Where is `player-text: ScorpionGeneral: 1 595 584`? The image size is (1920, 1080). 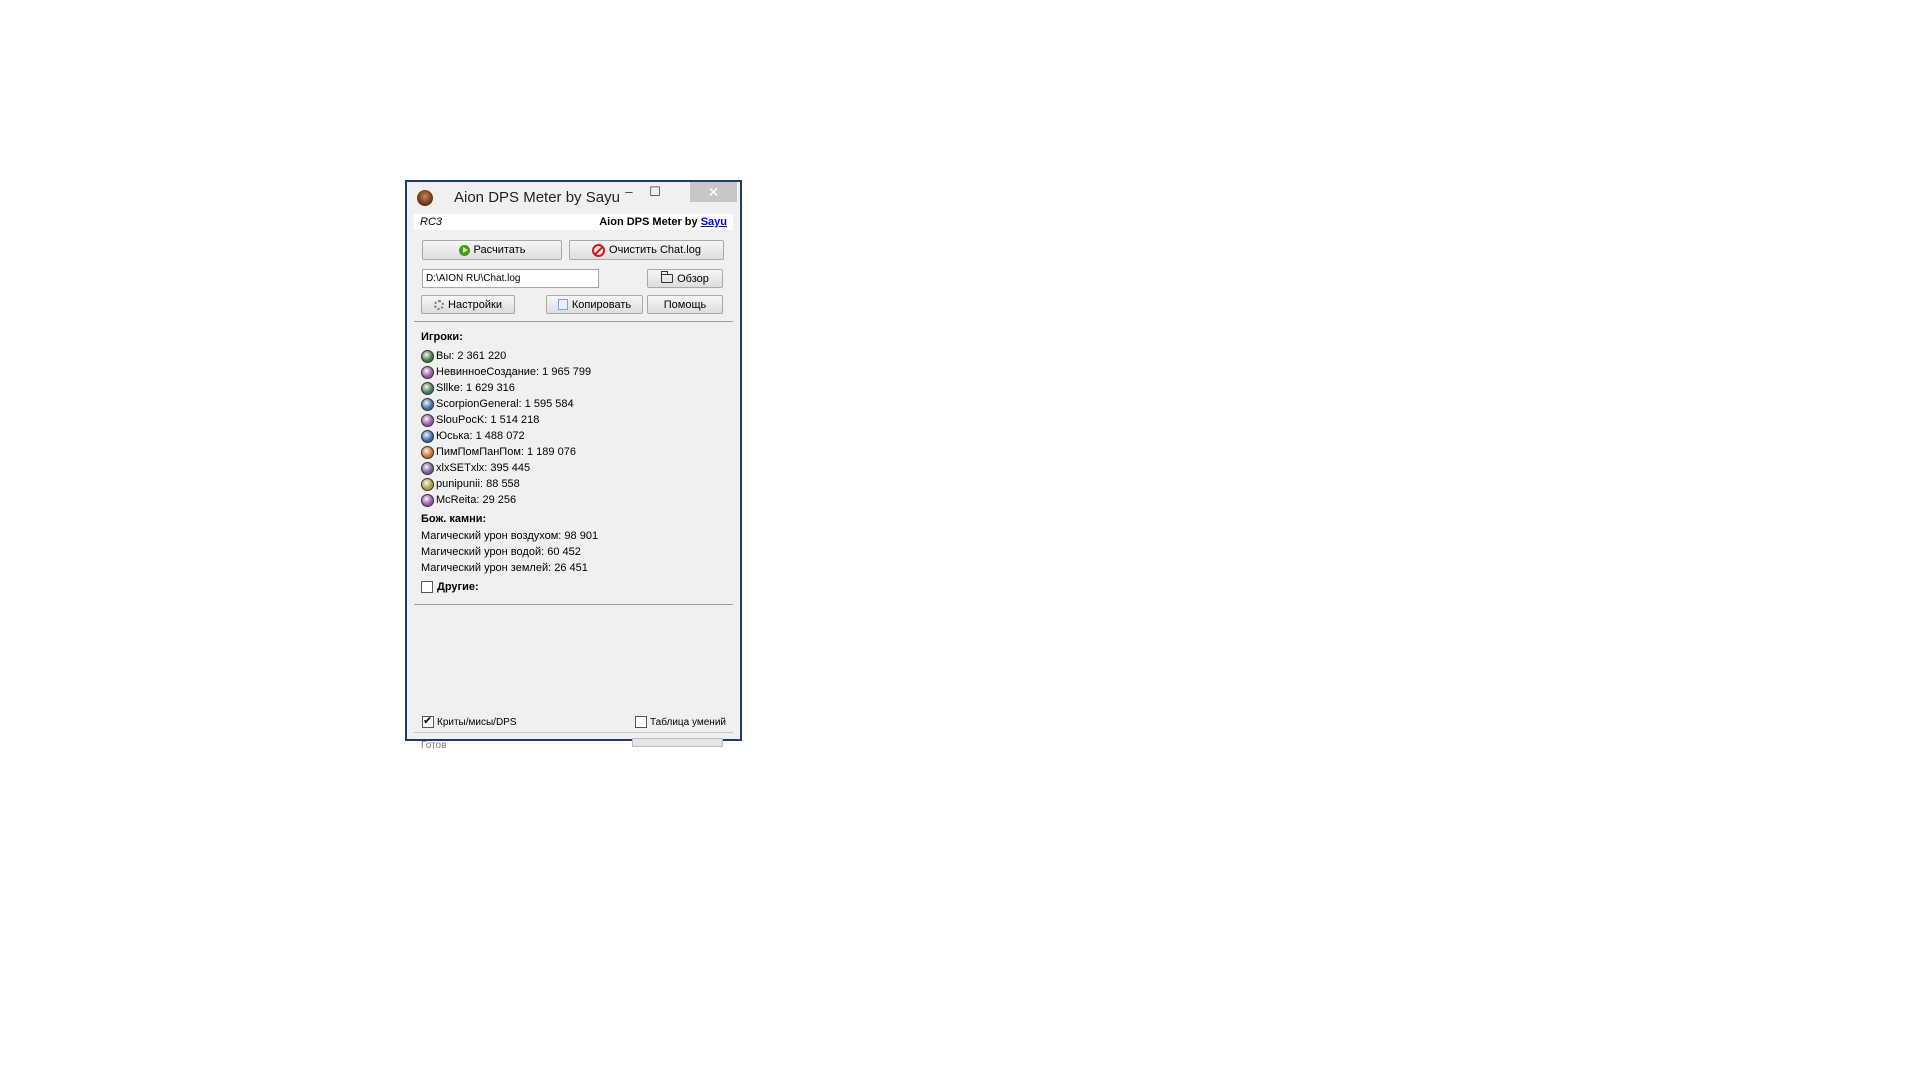 player-text: ScorpionGeneral: 1 595 584 is located at coordinates (505, 404).